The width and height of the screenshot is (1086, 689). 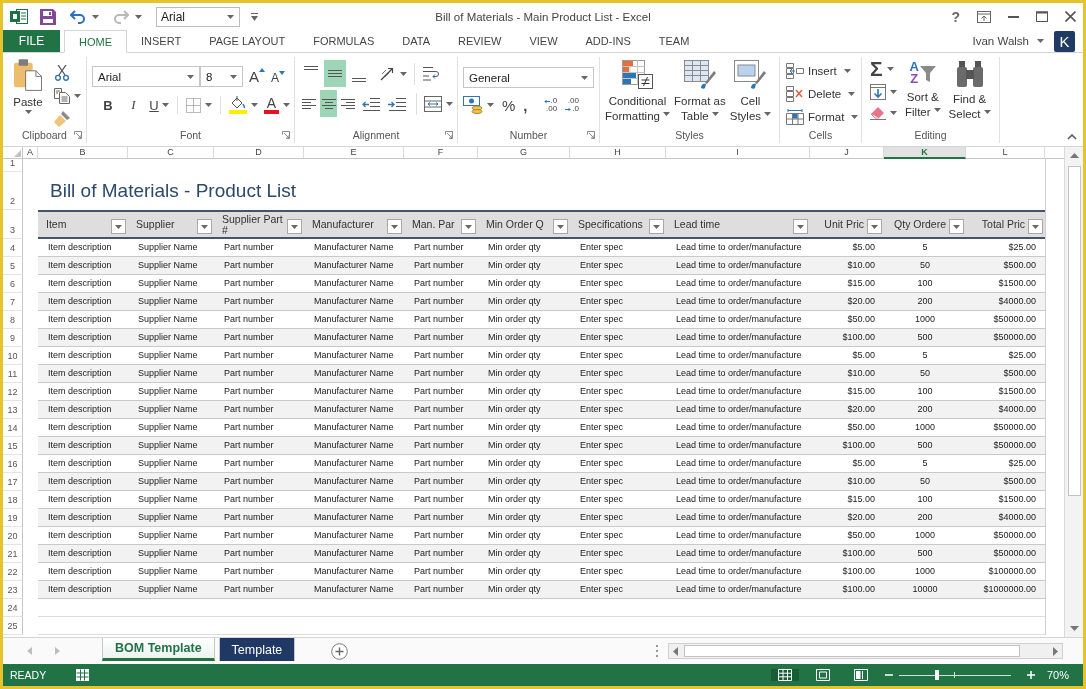 I want to click on scissors-icon, so click(x=62, y=73).